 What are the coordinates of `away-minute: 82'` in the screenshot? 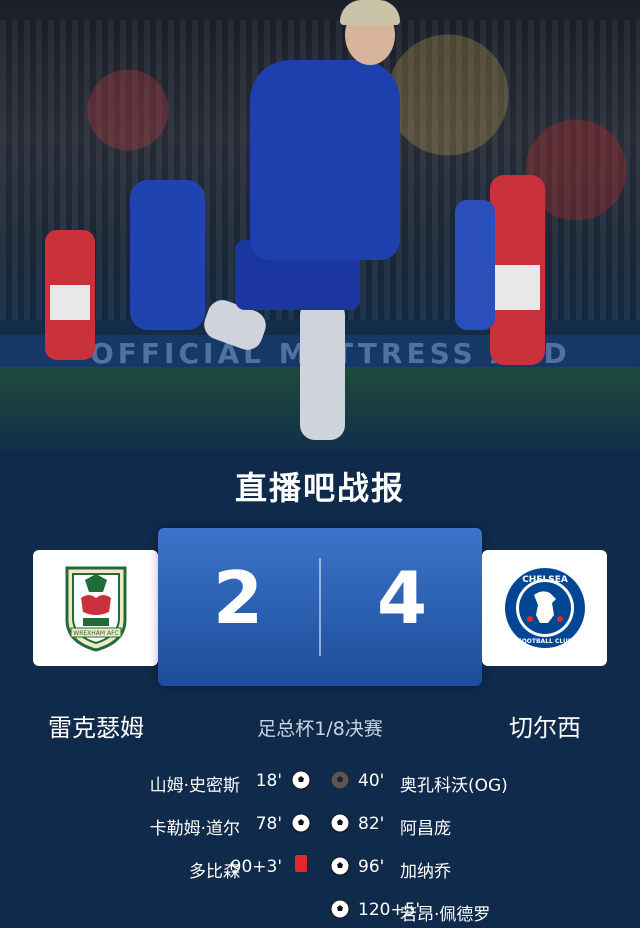 It's located at (371, 824).